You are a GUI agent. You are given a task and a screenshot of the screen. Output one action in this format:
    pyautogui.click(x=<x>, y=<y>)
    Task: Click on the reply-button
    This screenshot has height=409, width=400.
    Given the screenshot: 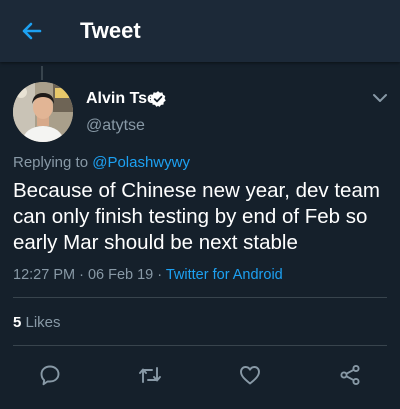 What is the action you would take?
    pyautogui.click(x=50, y=375)
    